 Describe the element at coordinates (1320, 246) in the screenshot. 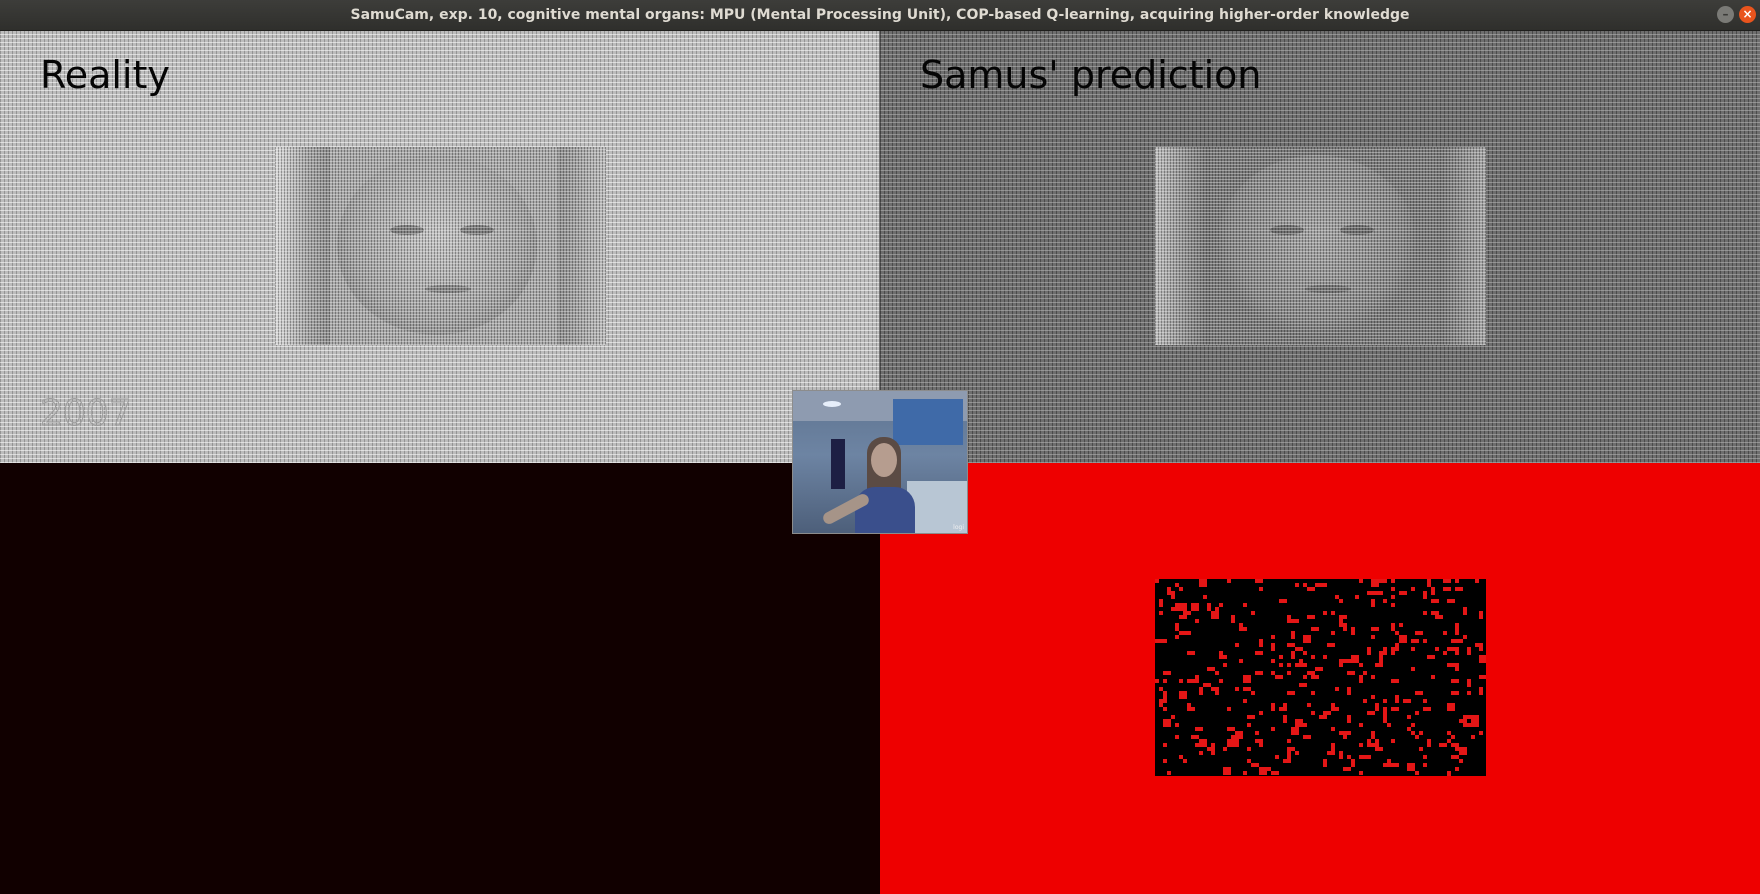

I see `prediction-frame-image` at that location.